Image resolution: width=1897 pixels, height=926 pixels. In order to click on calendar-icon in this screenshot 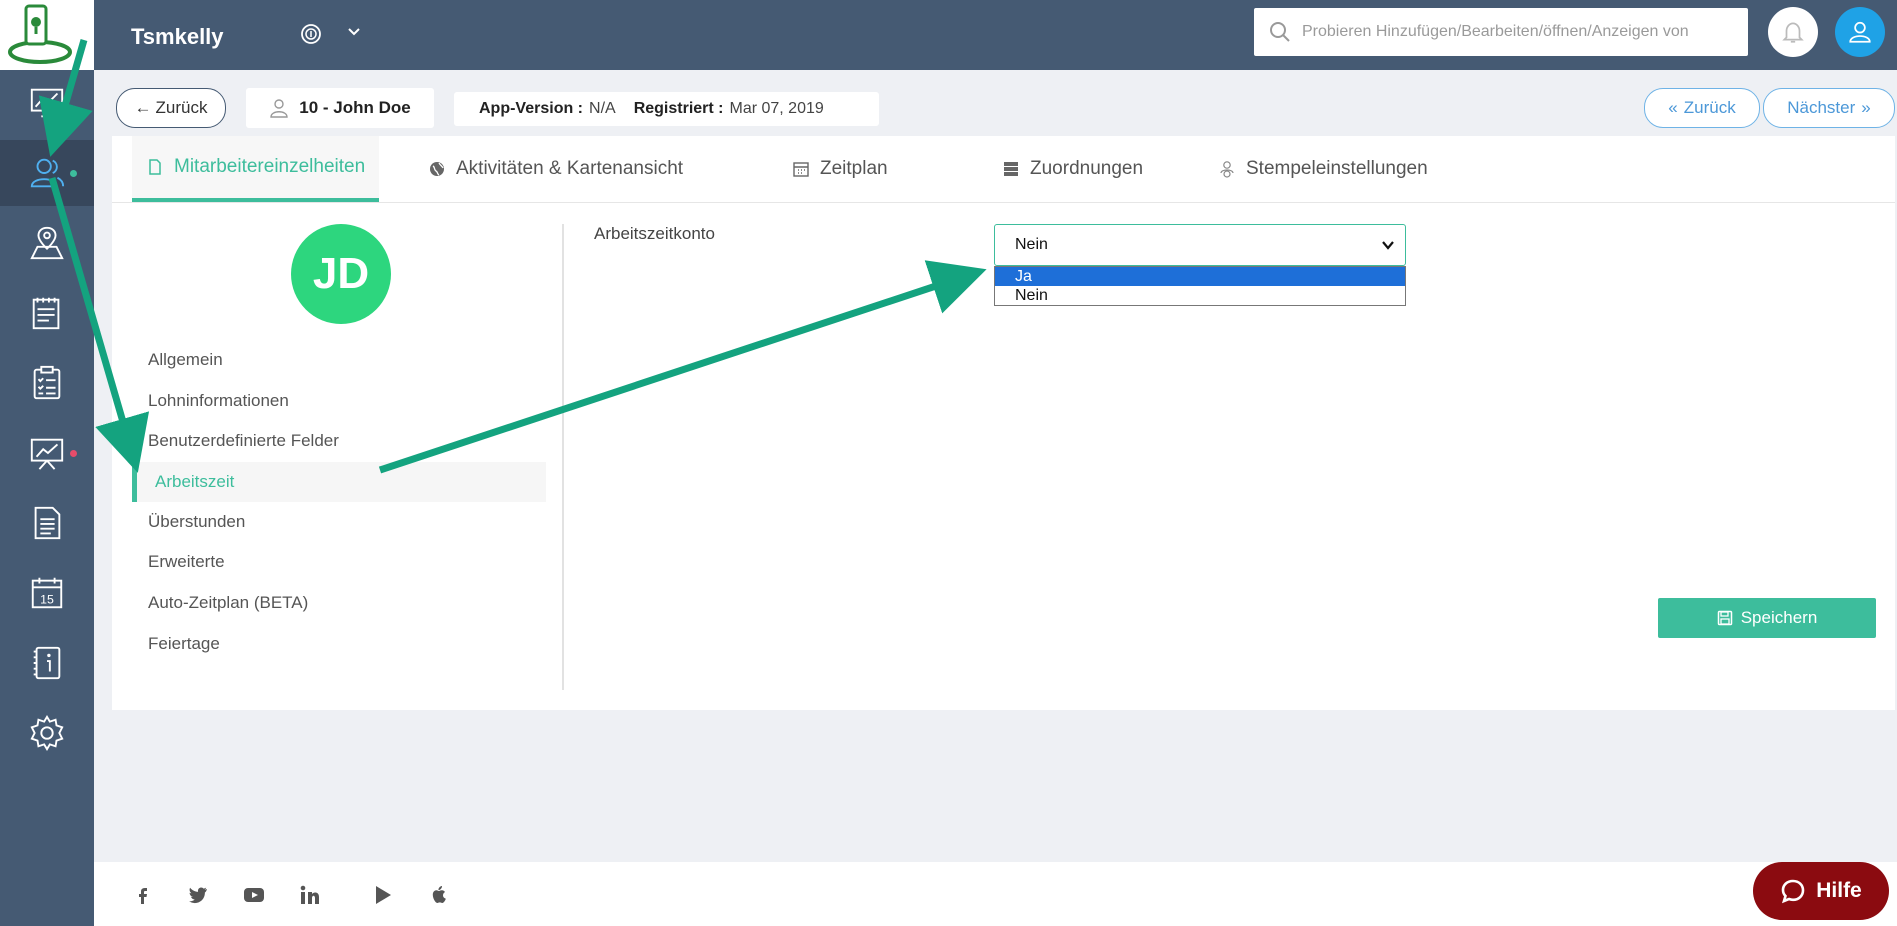, I will do `click(801, 169)`.